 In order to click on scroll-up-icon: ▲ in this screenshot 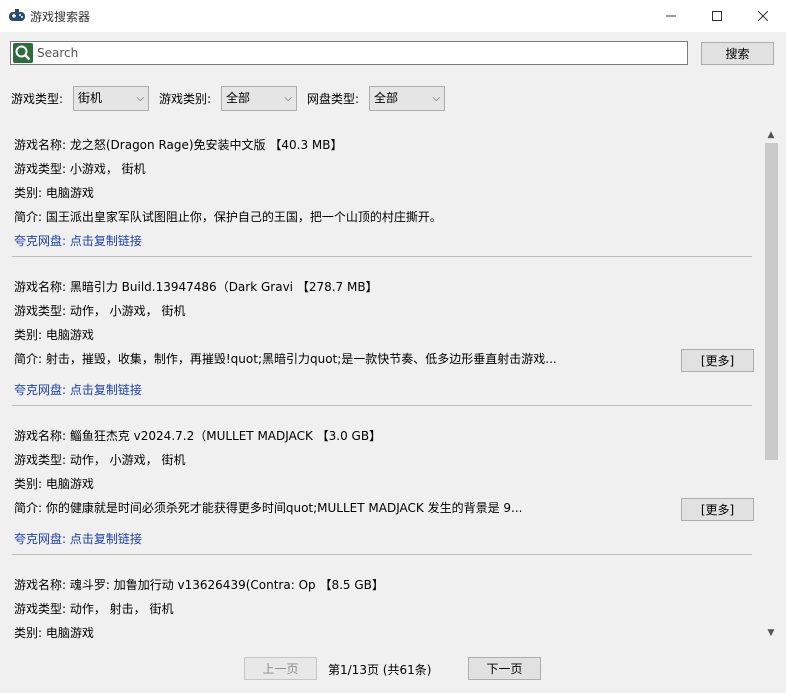, I will do `click(771, 135)`.